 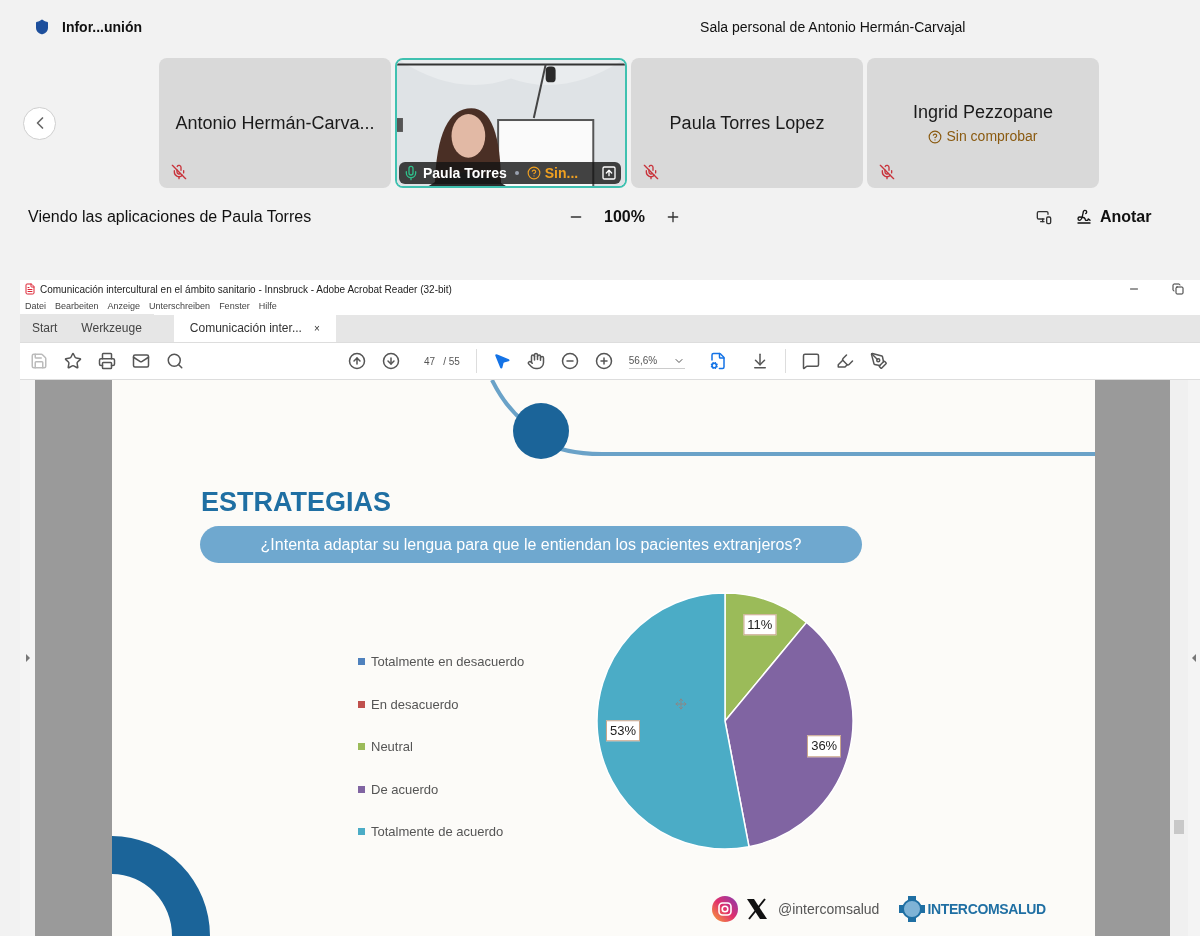 I want to click on question-banner: ¿Intenta adaptar su lengua para que le entiendan los pacientes extranjeros?, so click(x=531, y=544).